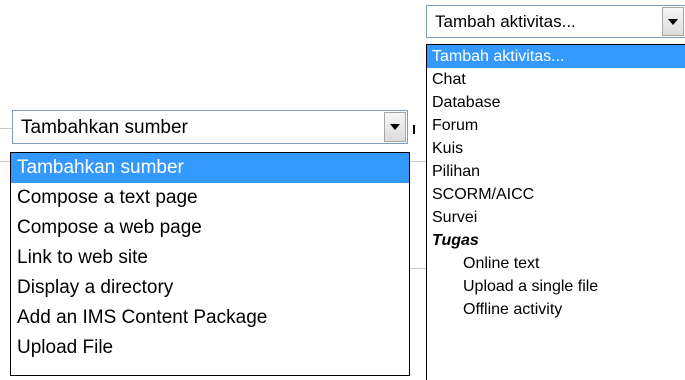  I want to click on activity-option: SCORM/AICC, so click(556, 194).